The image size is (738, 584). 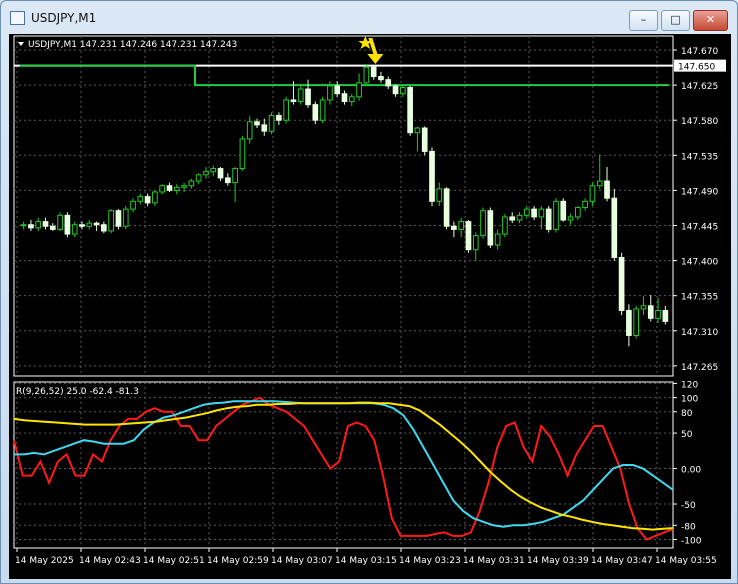 What do you see at coordinates (643, 20) in the screenshot?
I see `minimize-button: –` at bounding box center [643, 20].